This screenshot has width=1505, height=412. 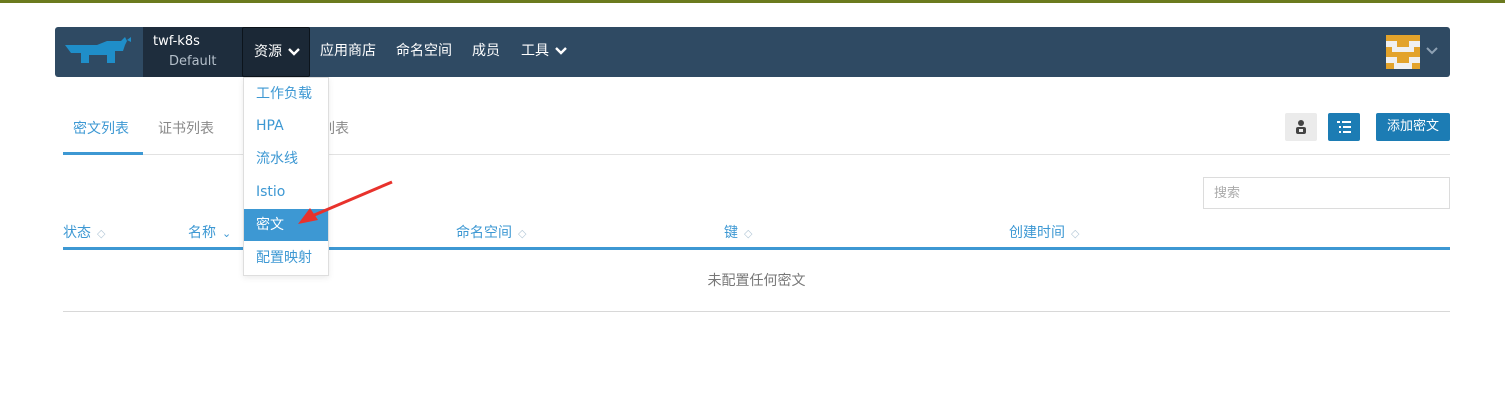 I want to click on menu-item-istio: Istio, so click(x=286, y=192).